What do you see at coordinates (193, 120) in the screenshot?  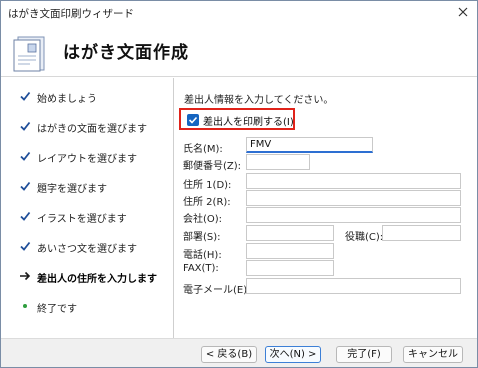 I see `print-sender-checkbox` at bounding box center [193, 120].